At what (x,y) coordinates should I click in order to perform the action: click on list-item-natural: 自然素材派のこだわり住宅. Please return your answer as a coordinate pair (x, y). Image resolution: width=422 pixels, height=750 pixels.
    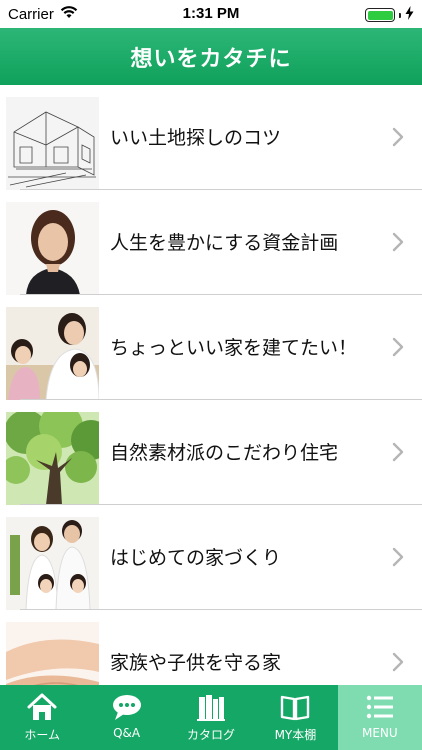
    Looking at the image, I should click on (211, 452).